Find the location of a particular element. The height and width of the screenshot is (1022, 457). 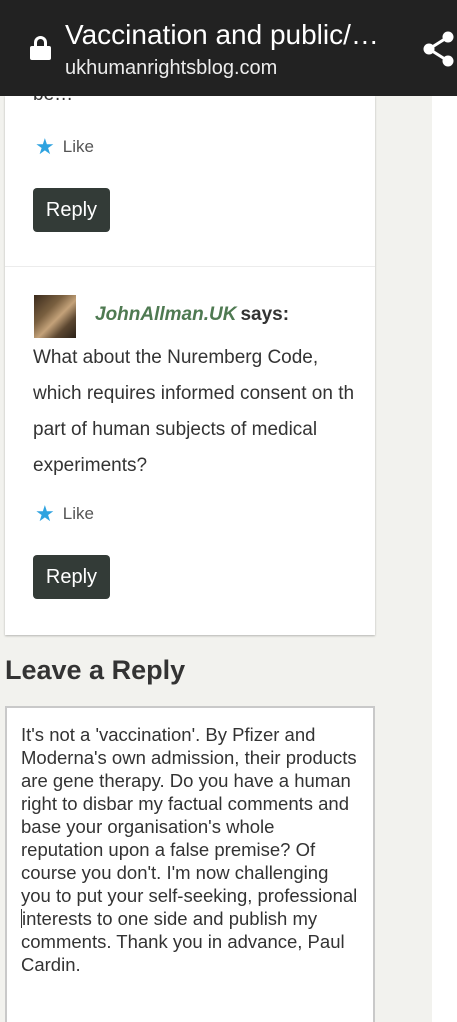

comment-author-link: JohnAllman.UK is located at coordinates (165, 314).